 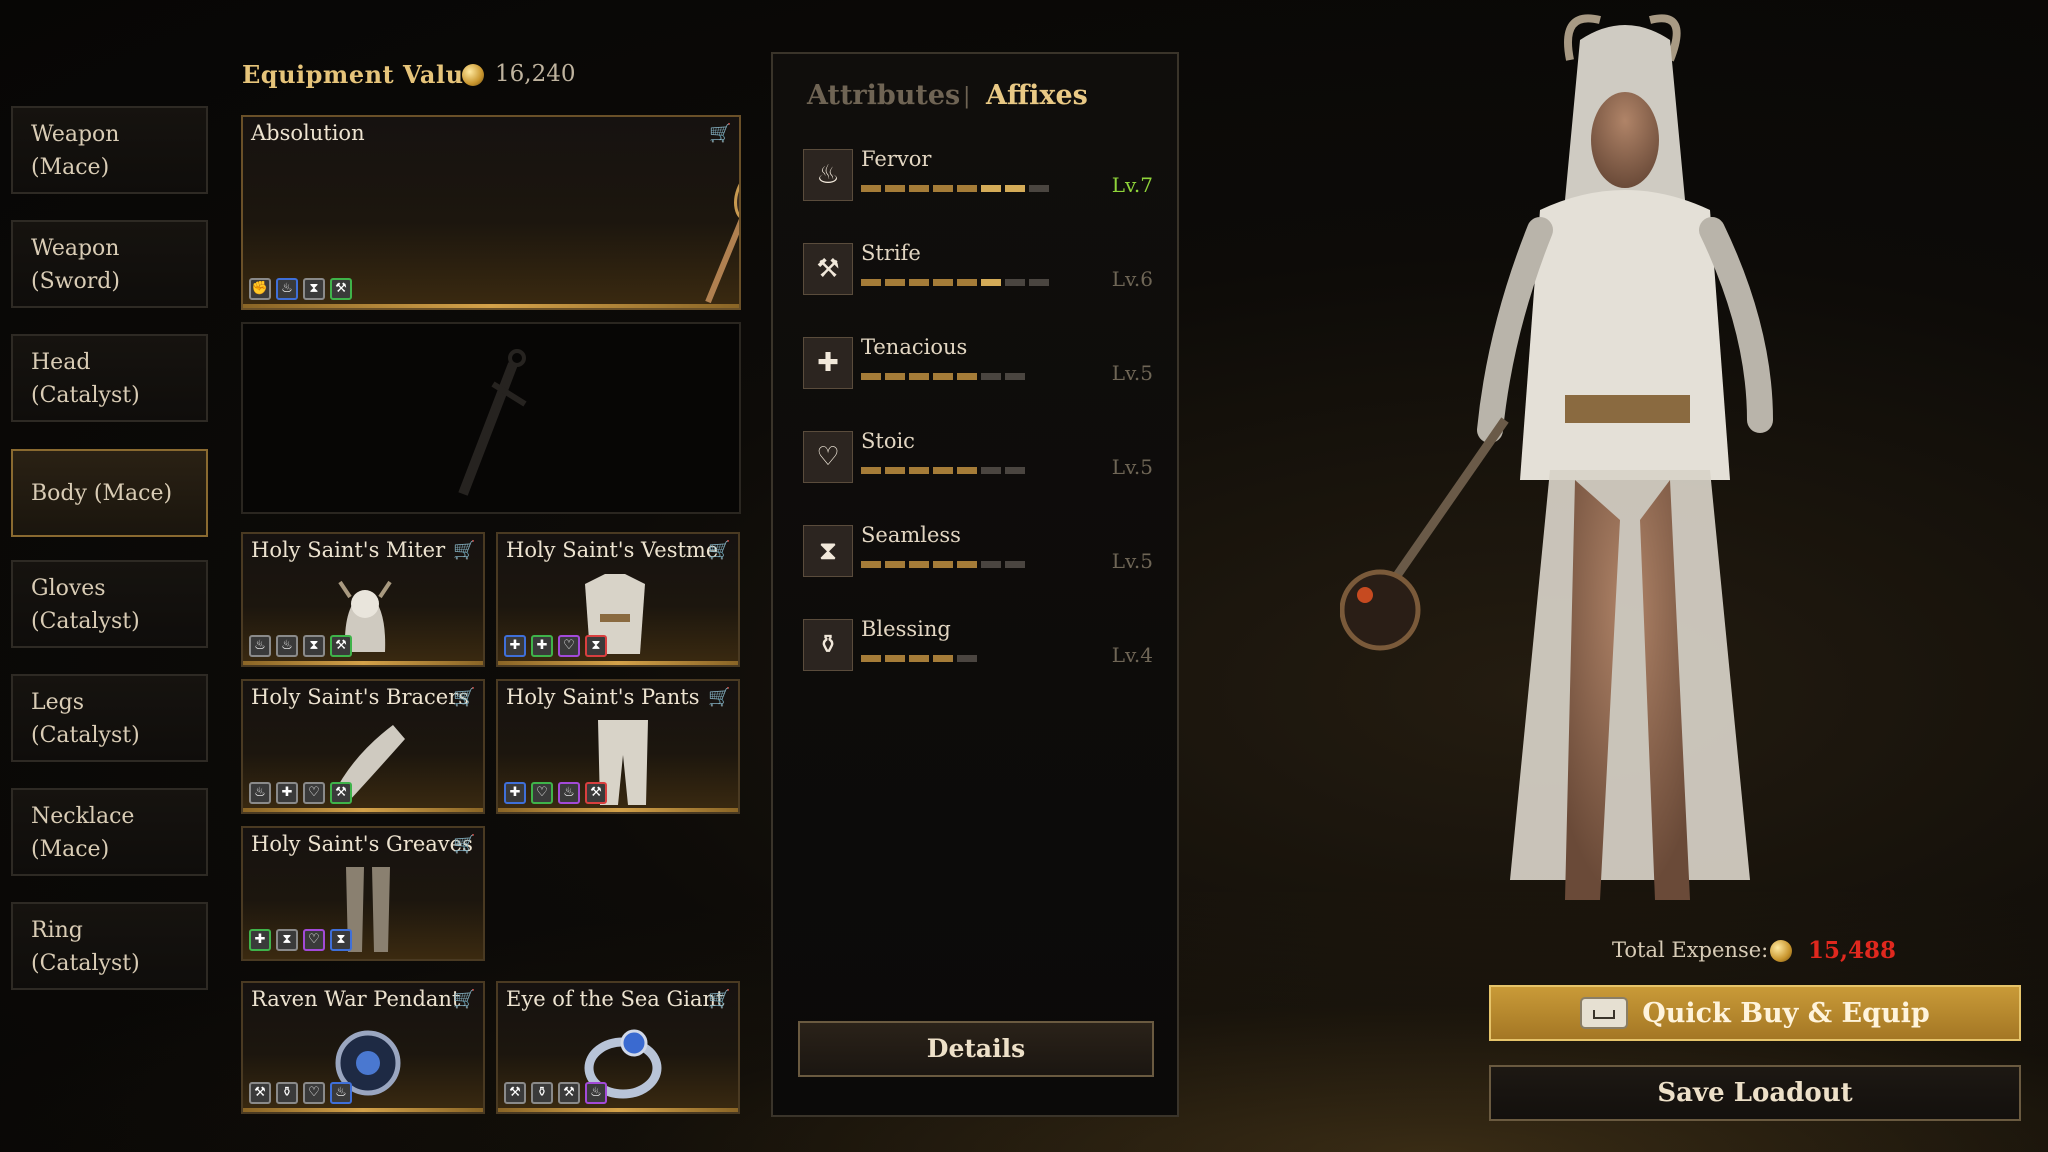 What do you see at coordinates (978, 366) in the screenshot?
I see `affix-row: ✚ Tenacious Lv.5` at bounding box center [978, 366].